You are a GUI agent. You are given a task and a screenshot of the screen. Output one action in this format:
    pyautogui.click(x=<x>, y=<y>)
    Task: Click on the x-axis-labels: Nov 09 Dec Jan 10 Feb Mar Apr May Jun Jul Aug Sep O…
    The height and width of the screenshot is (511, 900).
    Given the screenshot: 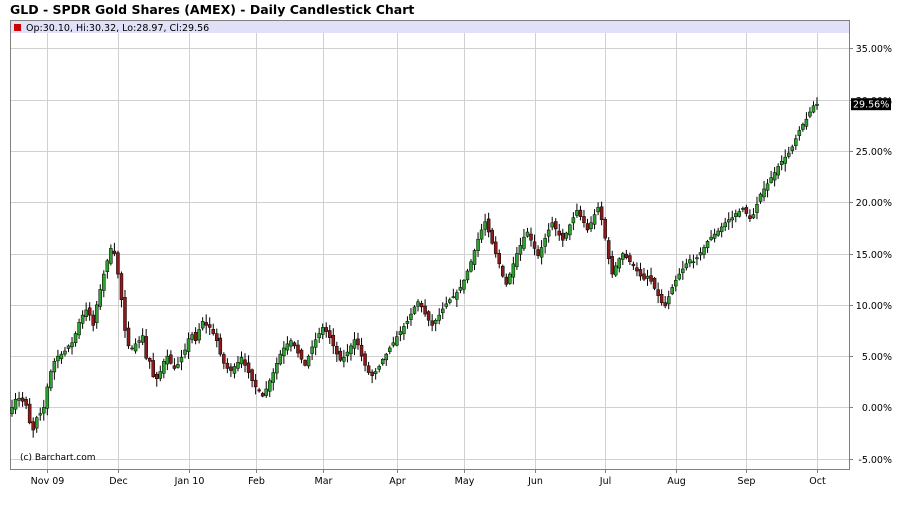 What is the action you would take?
    pyautogui.click(x=428, y=481)
    